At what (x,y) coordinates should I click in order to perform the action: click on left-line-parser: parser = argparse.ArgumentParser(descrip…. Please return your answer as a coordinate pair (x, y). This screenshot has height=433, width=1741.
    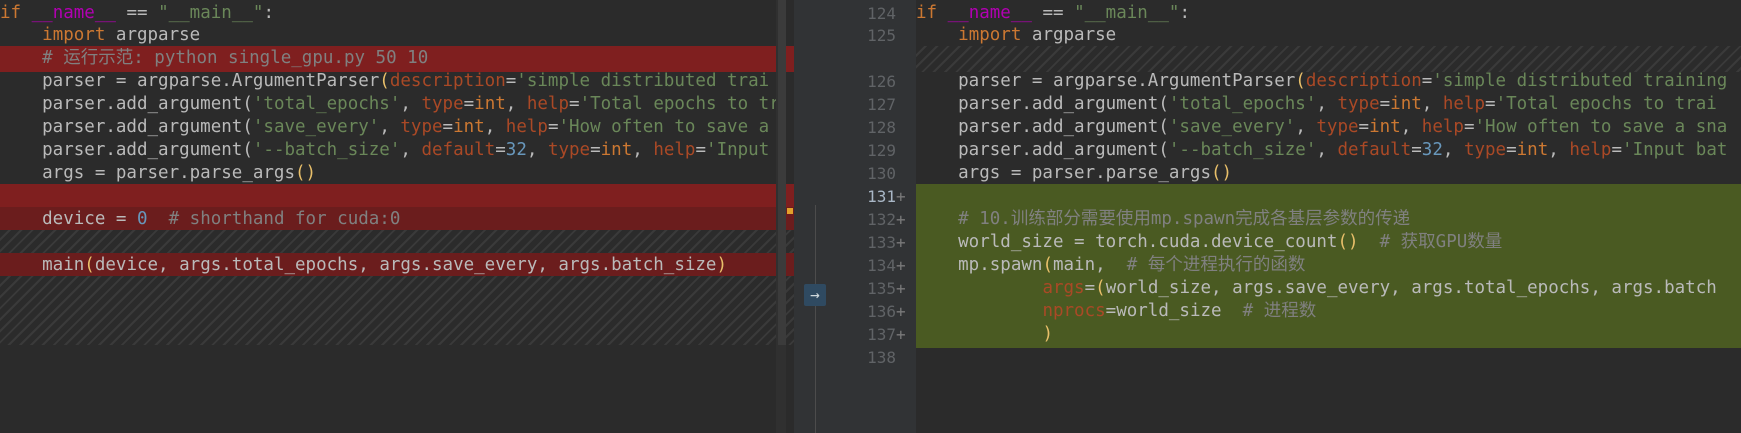
    Looking at the image, I should click on (385, 81).